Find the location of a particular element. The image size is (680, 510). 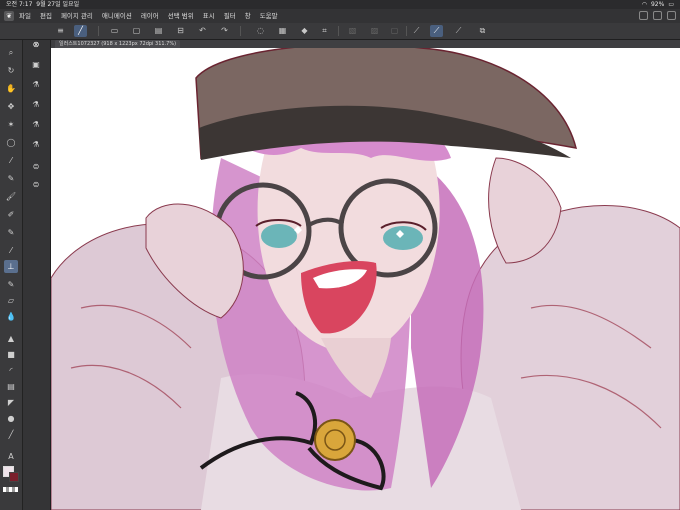

sub-tool-marker-icon: ⚗ is located at coordinates (36, 84).